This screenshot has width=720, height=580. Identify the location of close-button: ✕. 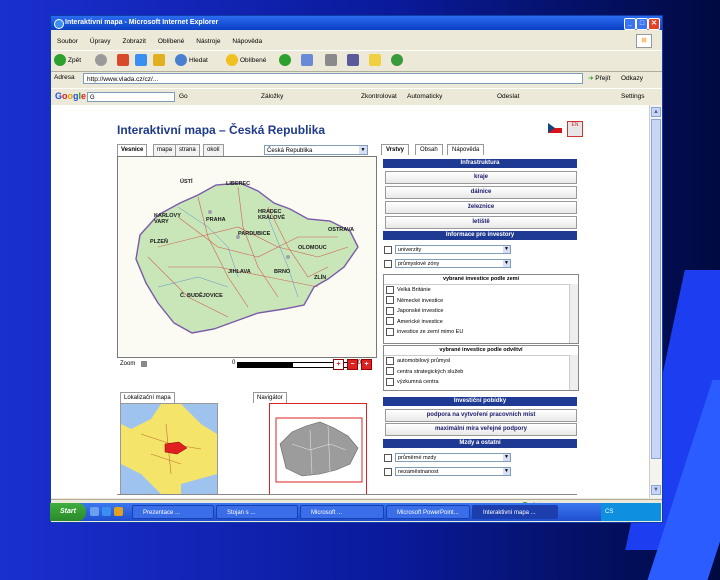
(654, 24).